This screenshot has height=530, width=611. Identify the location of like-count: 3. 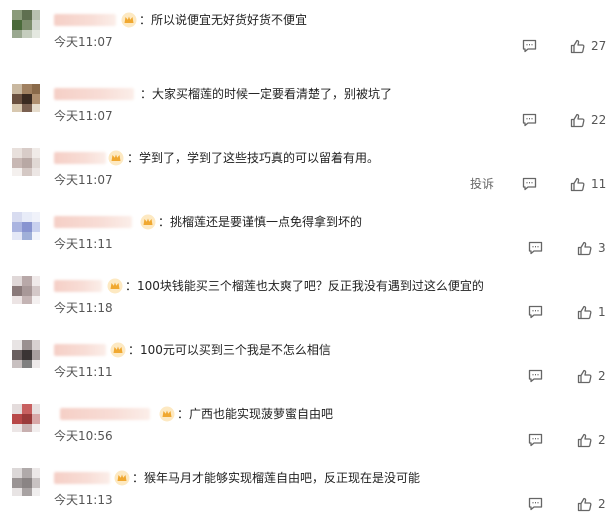
(602, 248).